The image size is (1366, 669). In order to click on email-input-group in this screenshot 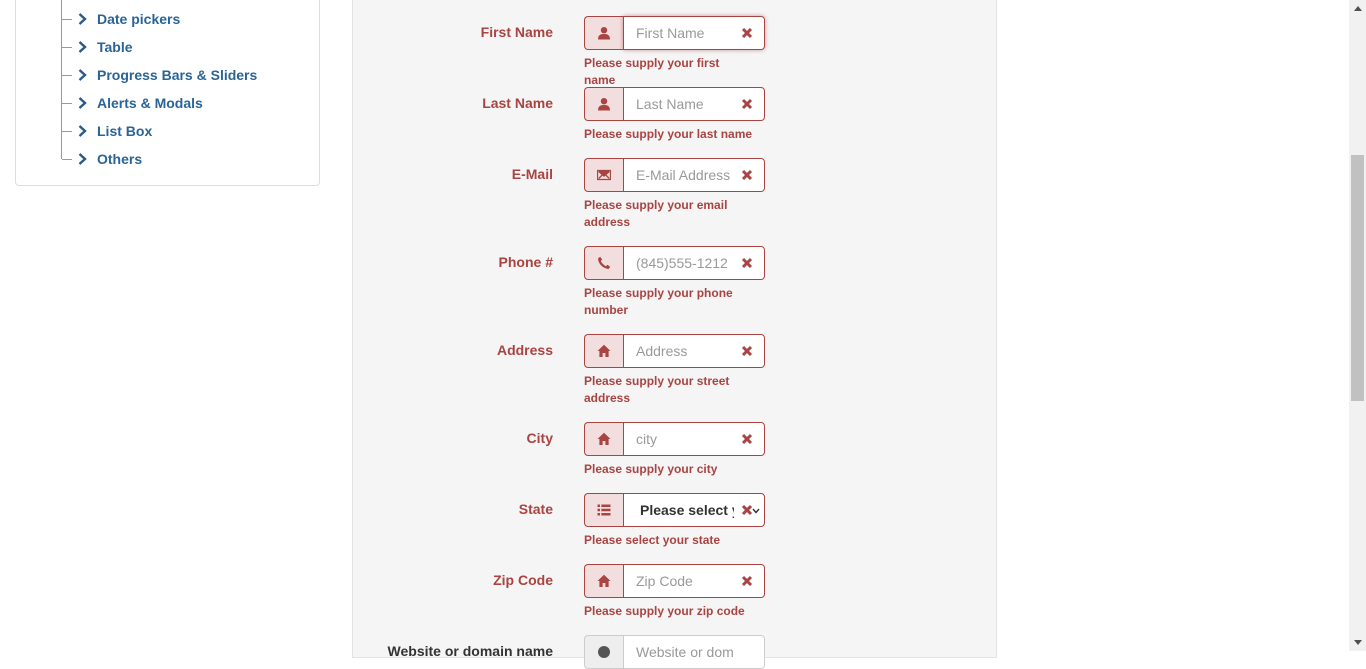, I will do `click(674, 175)`.